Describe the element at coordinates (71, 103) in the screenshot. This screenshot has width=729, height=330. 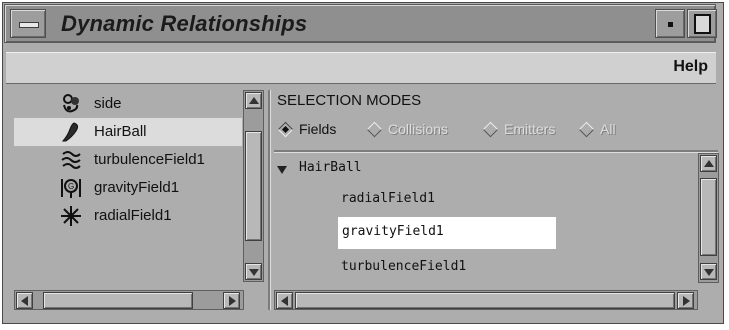
I see `character-icon` at that location.